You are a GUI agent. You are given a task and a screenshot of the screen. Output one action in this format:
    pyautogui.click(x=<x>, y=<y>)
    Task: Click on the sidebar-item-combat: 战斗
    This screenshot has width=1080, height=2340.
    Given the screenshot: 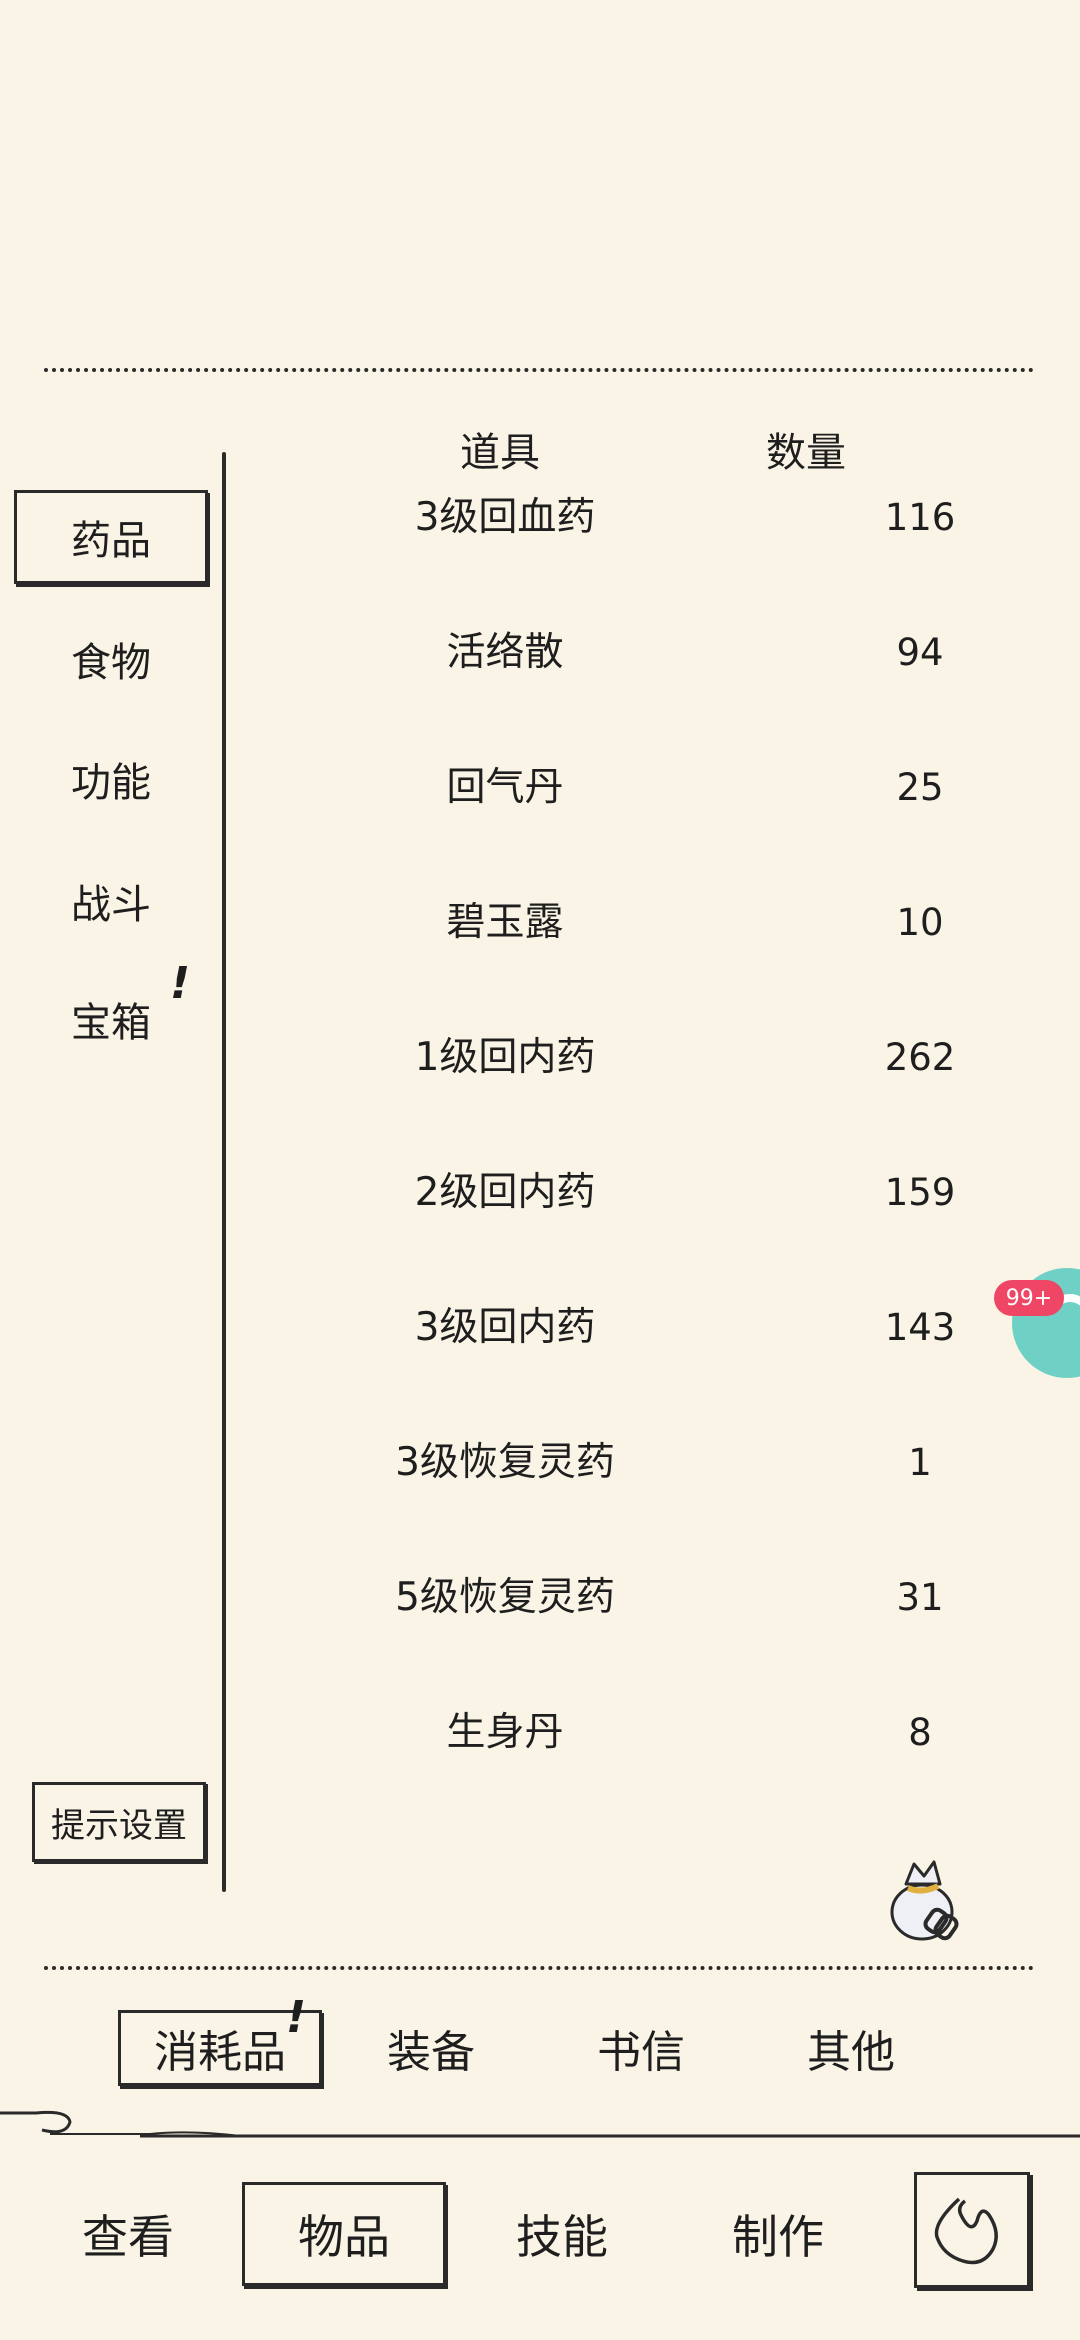 What is the action you would take?
    pyautogui.click(x=111, y=901)
    